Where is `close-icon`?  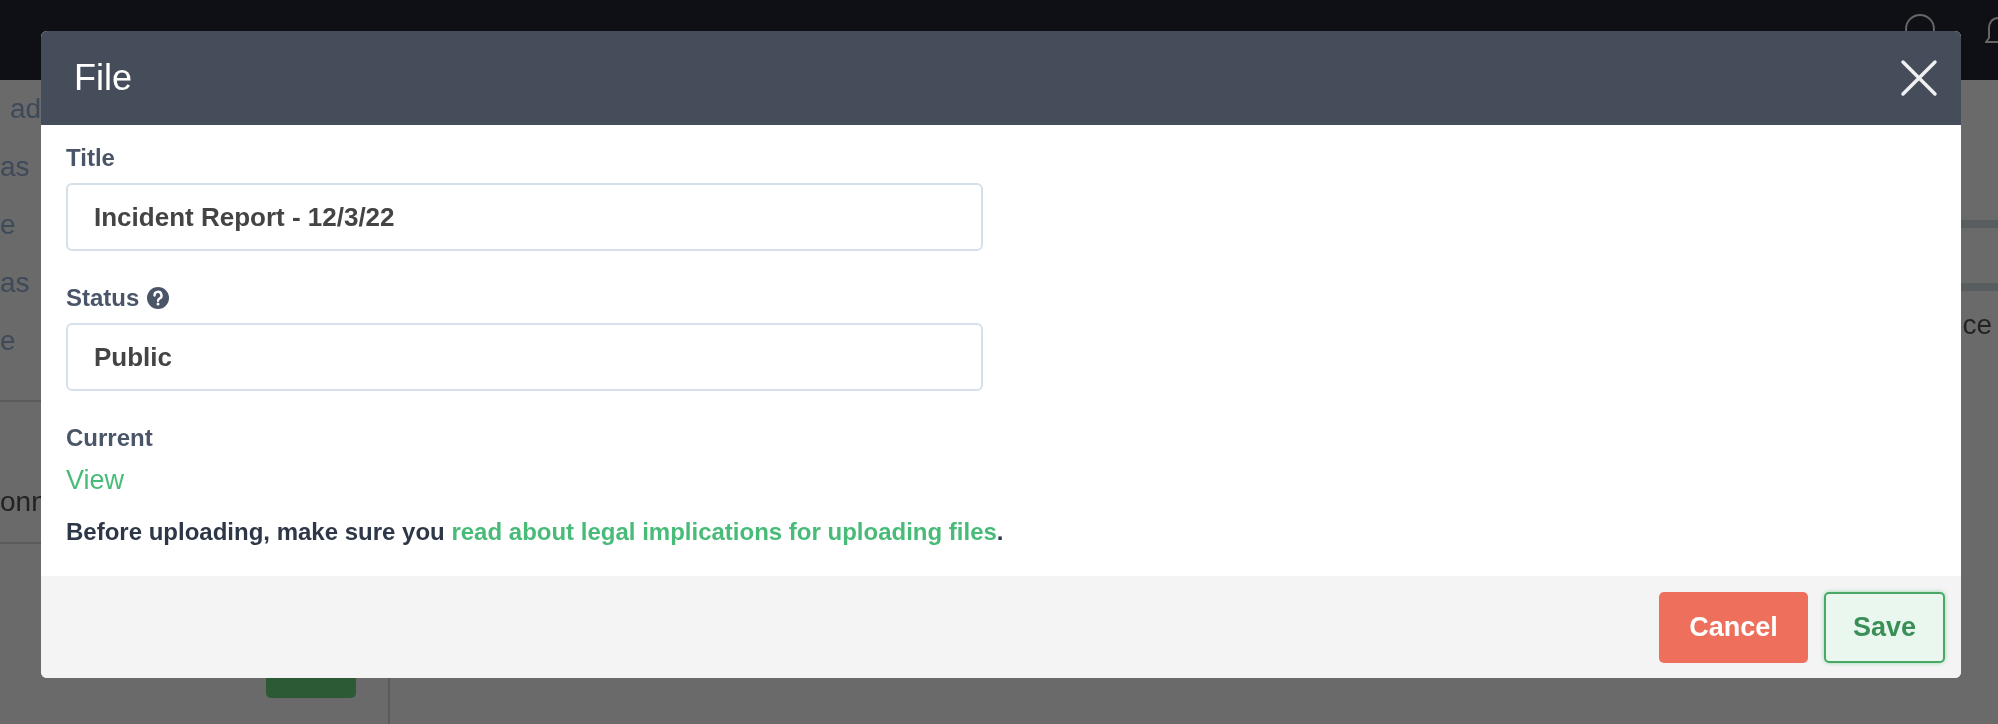
close-icon is located at coordinates (1919, 78).